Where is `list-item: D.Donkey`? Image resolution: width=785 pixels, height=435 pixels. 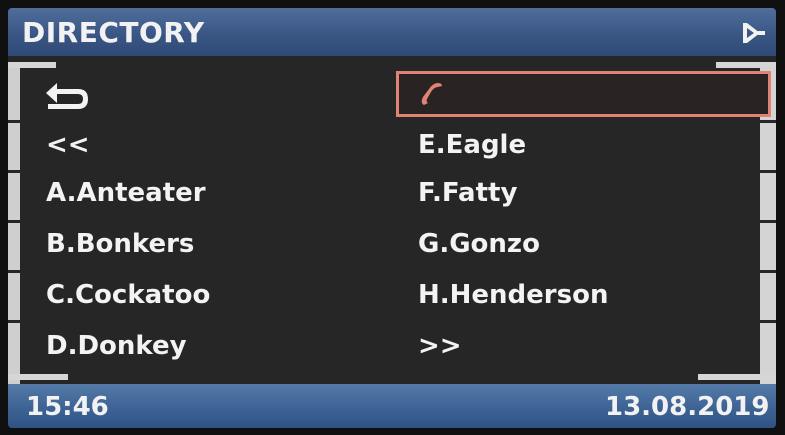
list-item: D.Donkey is located at coordinates (116, 346).